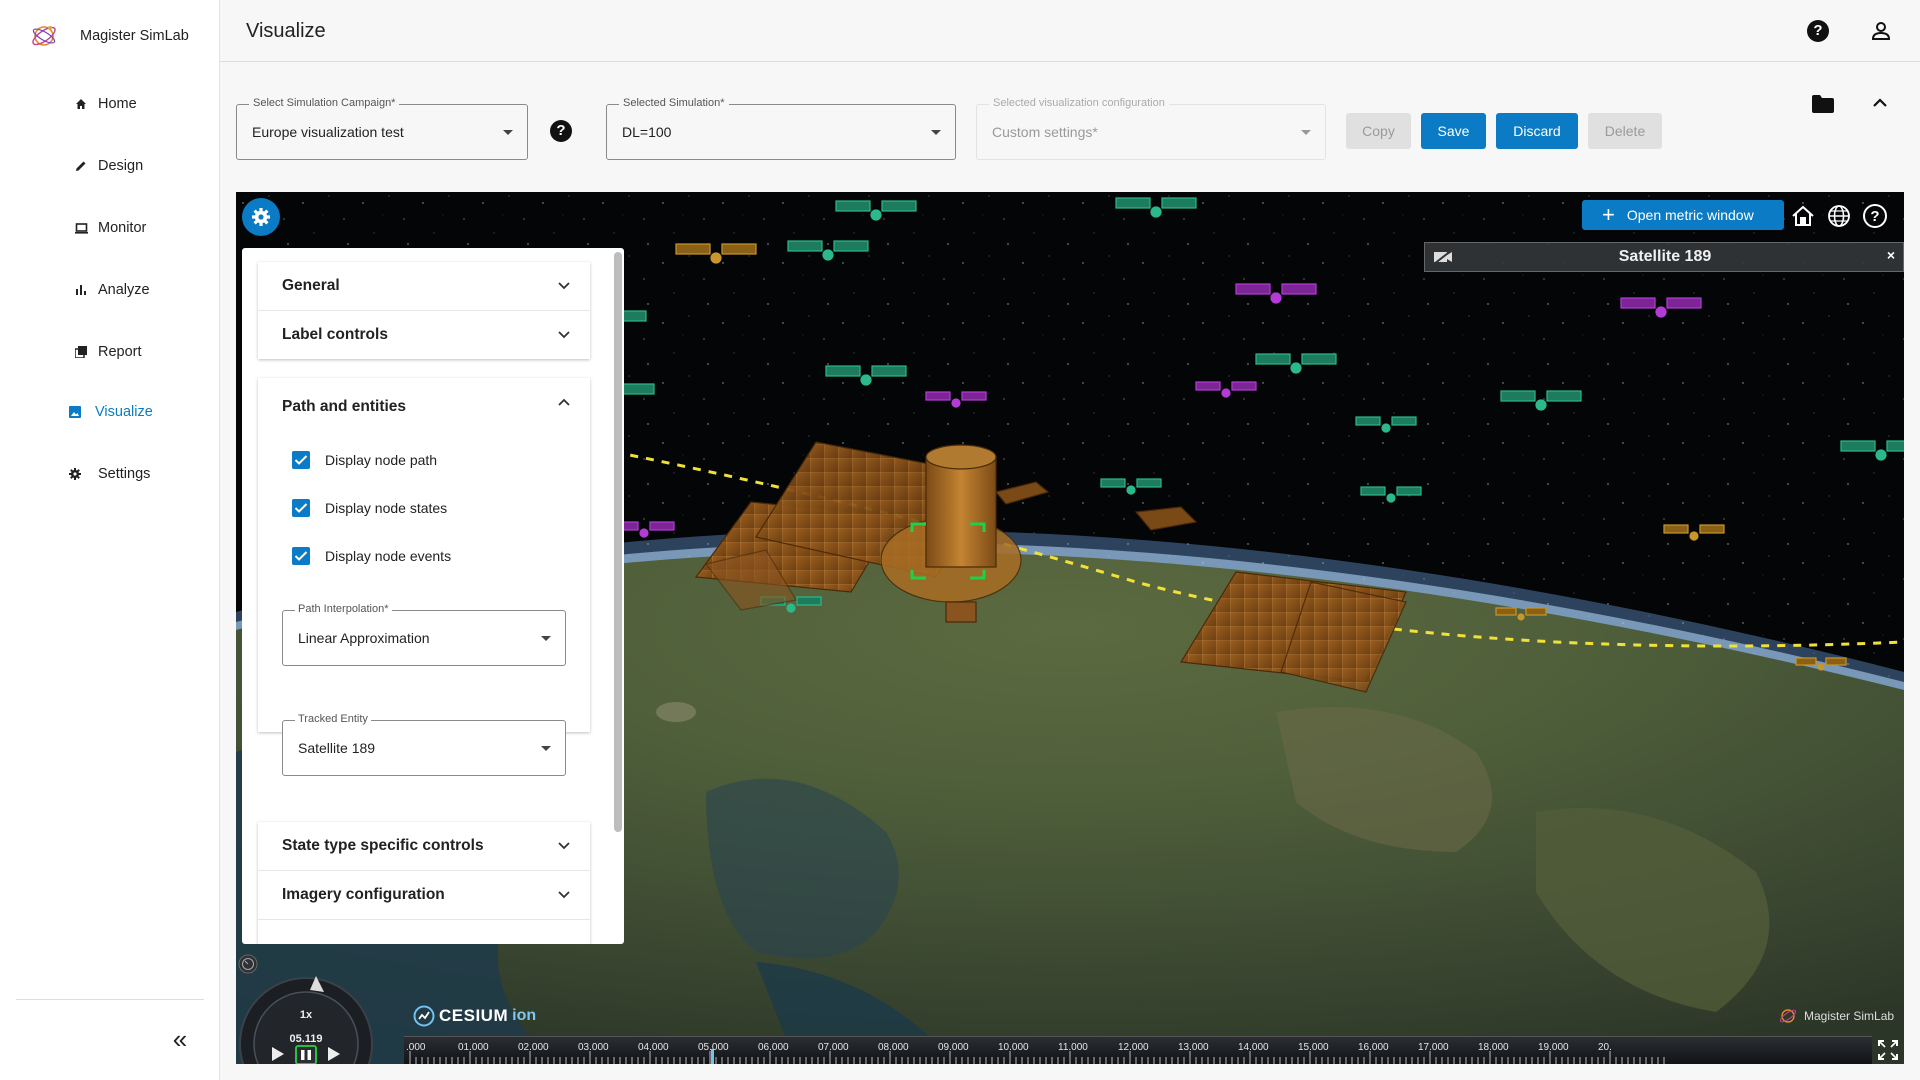 This screenshot has height=1080, width=1920. Describe the element at coordinates (1788, 1016) in the screenshot. I see `app-logo-icon` at that location.